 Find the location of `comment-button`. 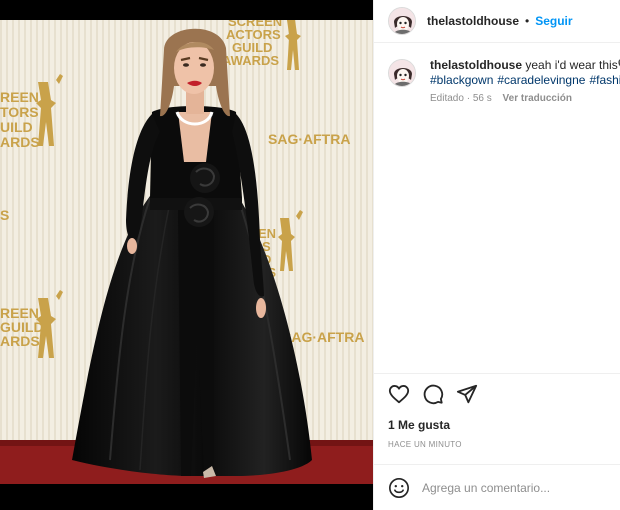

comment-button is located at coordinates (433, 394).